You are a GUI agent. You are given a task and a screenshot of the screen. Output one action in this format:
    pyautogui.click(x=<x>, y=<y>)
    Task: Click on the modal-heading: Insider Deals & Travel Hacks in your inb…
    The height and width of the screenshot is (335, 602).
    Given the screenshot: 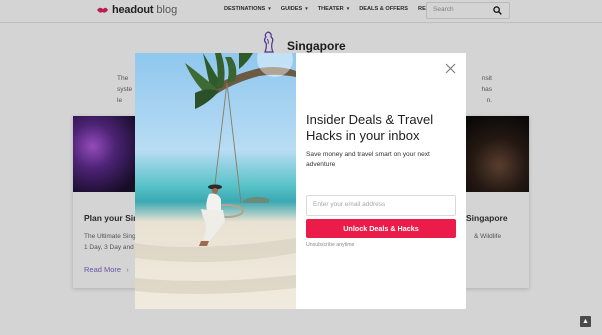 What is the action you would take?
    pyautogui.click(x=370, y=127)
    